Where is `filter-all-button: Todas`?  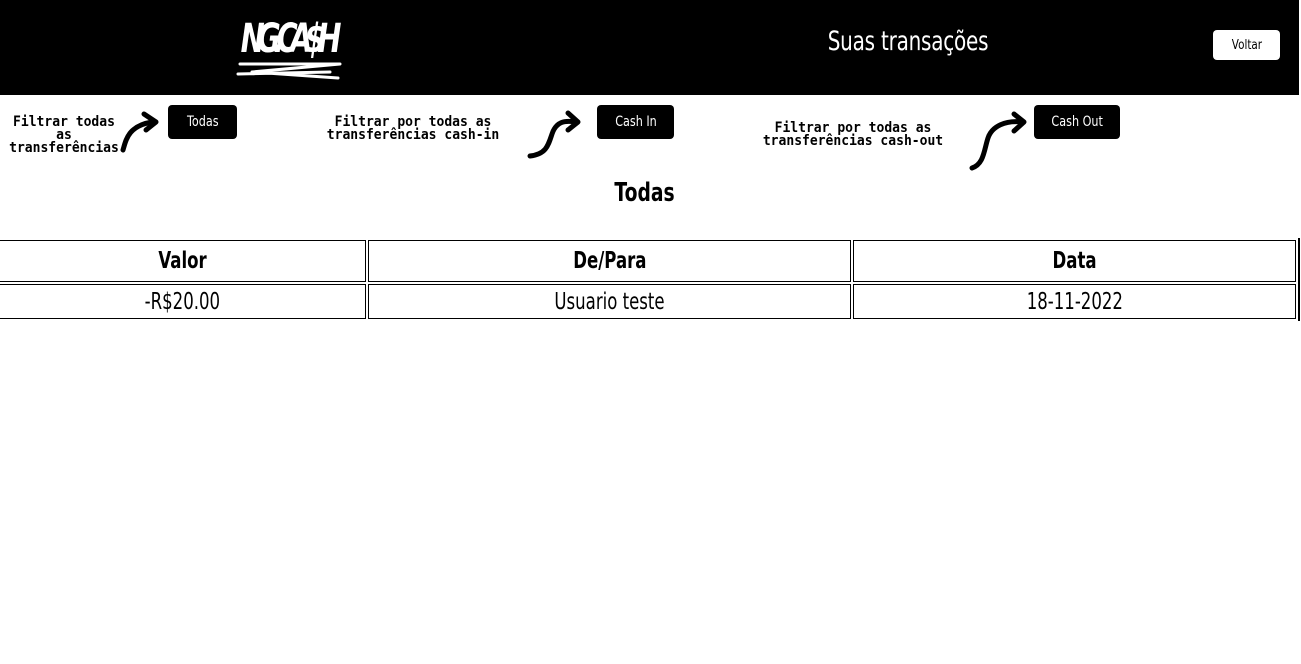
filter-all-button: Todas is located at coordinates (202, 122).